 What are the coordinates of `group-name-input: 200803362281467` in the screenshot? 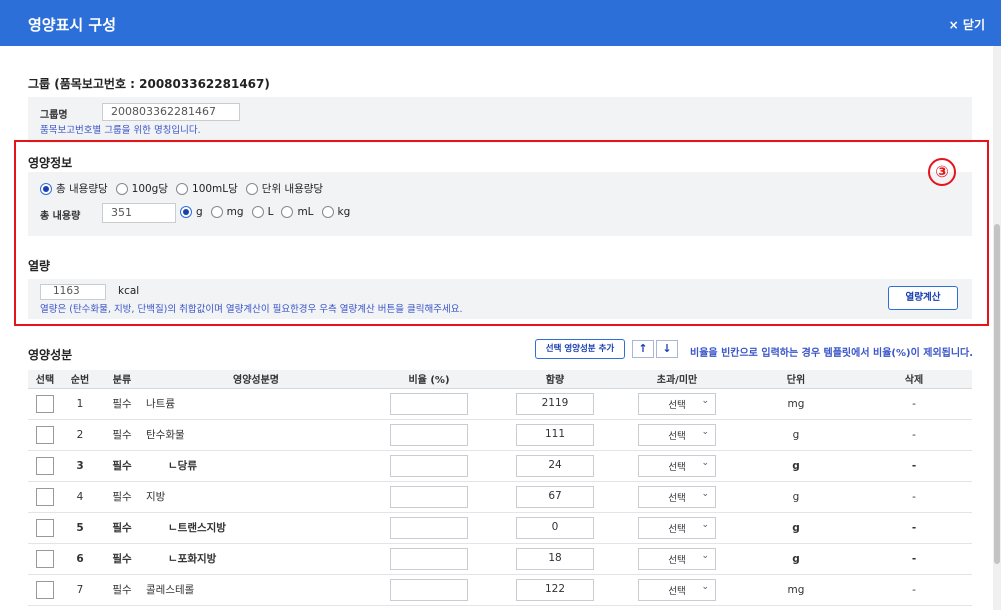 It's located at (171, 112).